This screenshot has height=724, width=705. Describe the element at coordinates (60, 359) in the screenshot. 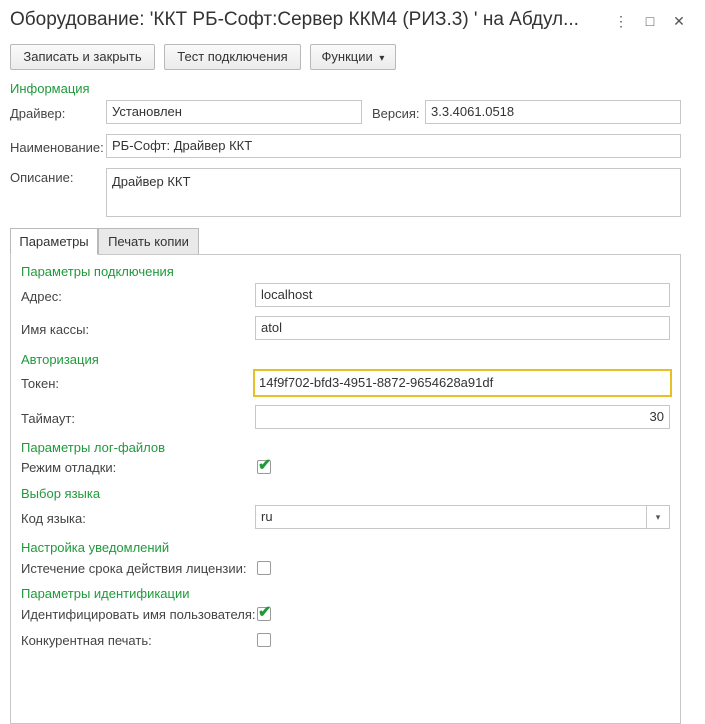

I see `auth-section-title: Авторизация` at that location.